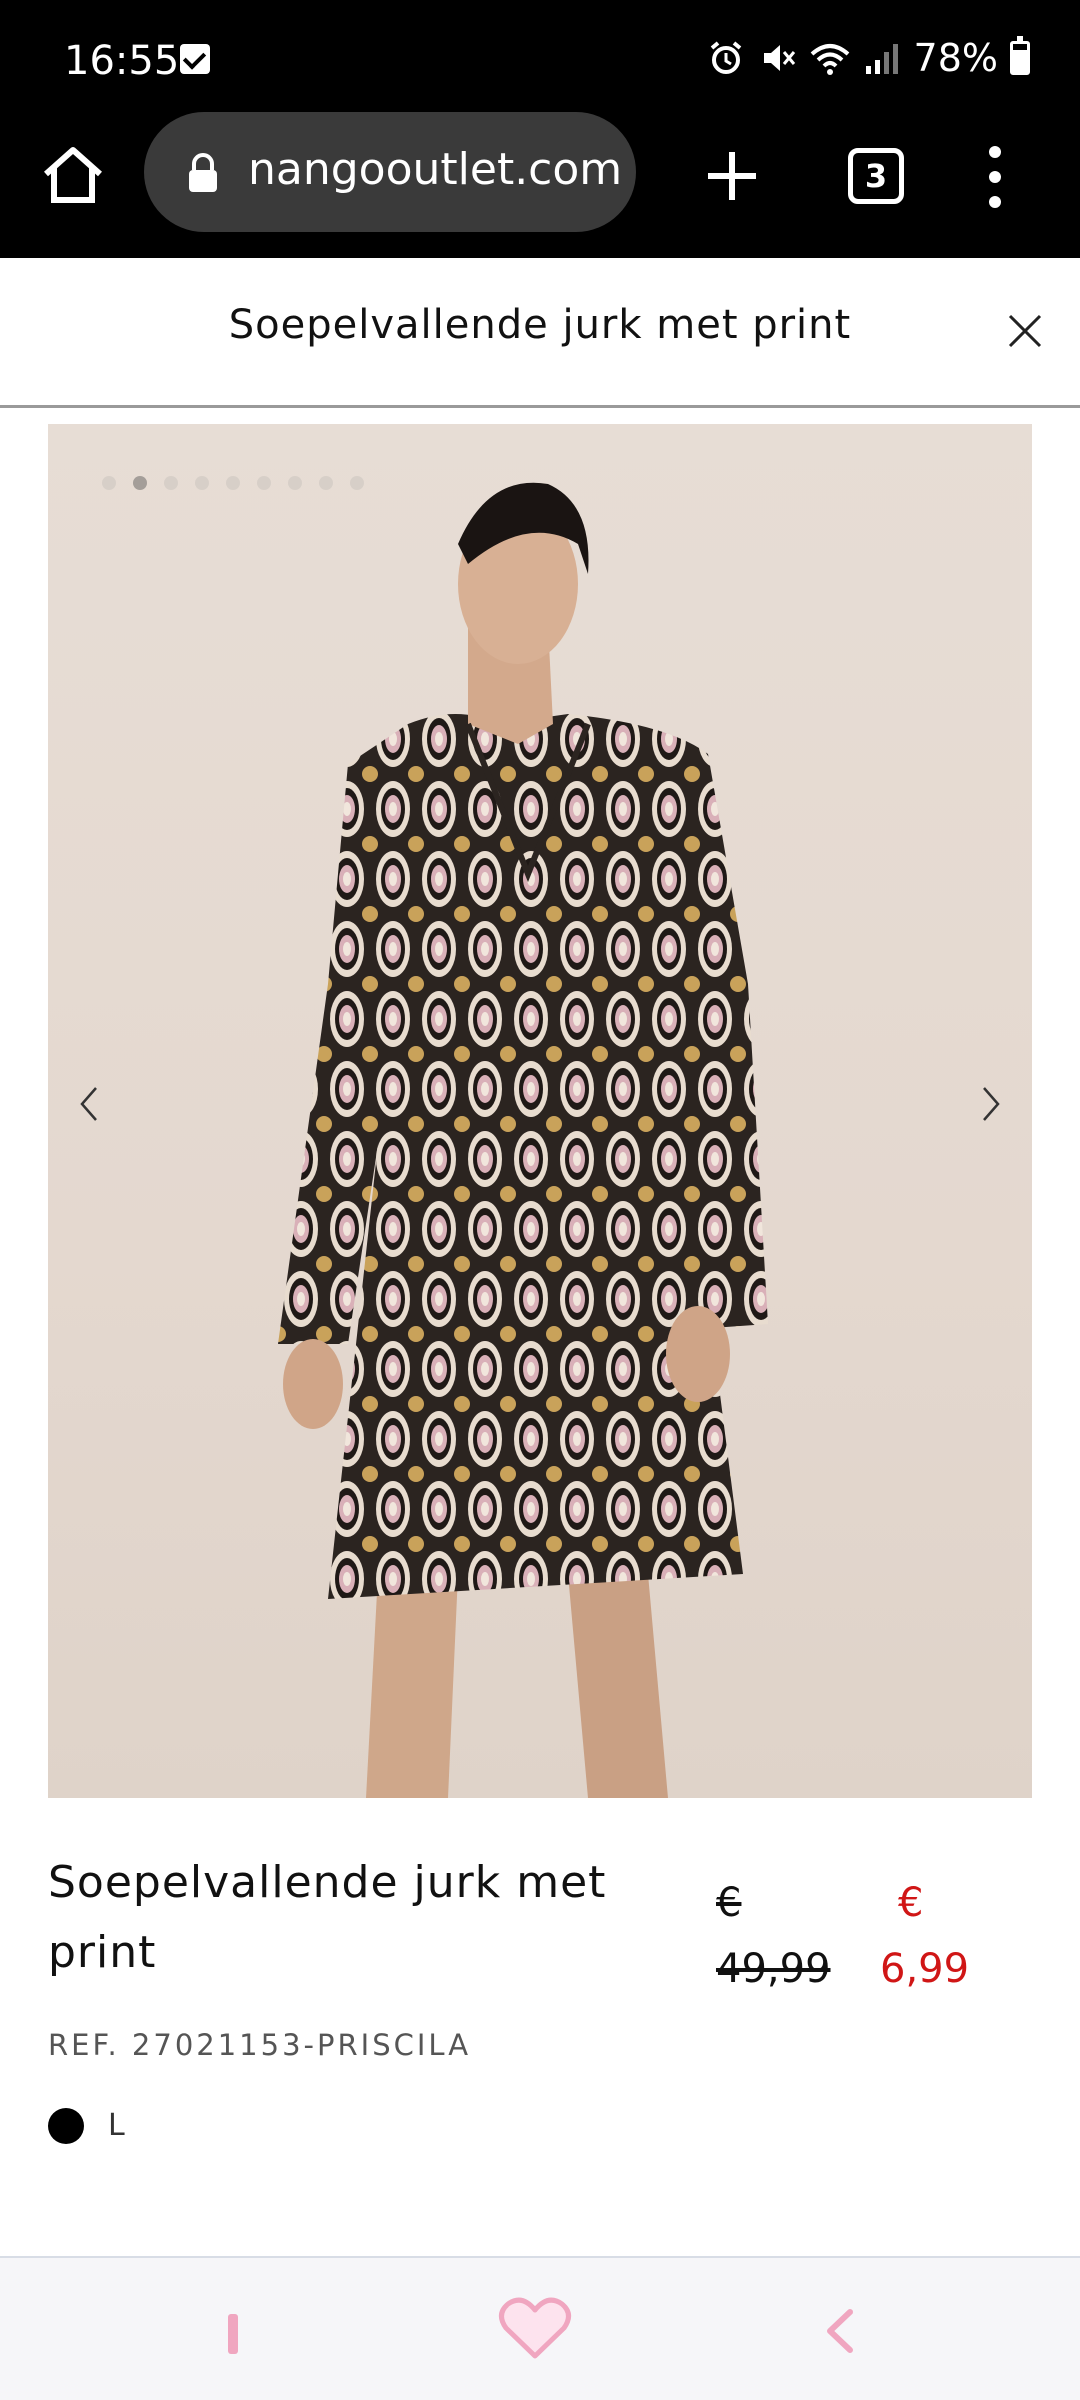  Describe the element at coordinates (195, 59) in the screenshot. I see `checkbox-notification-icon` at that location.